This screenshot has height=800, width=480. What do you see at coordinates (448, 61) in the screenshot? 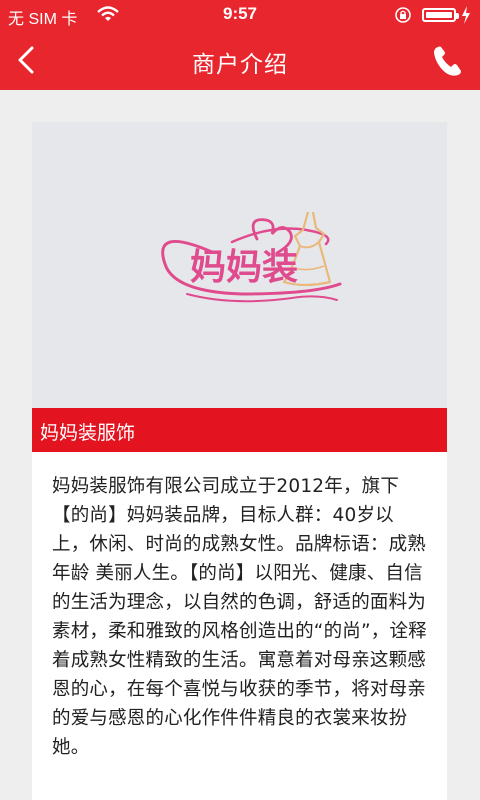
I see `phone-icon` at bounding box center [448, 61].